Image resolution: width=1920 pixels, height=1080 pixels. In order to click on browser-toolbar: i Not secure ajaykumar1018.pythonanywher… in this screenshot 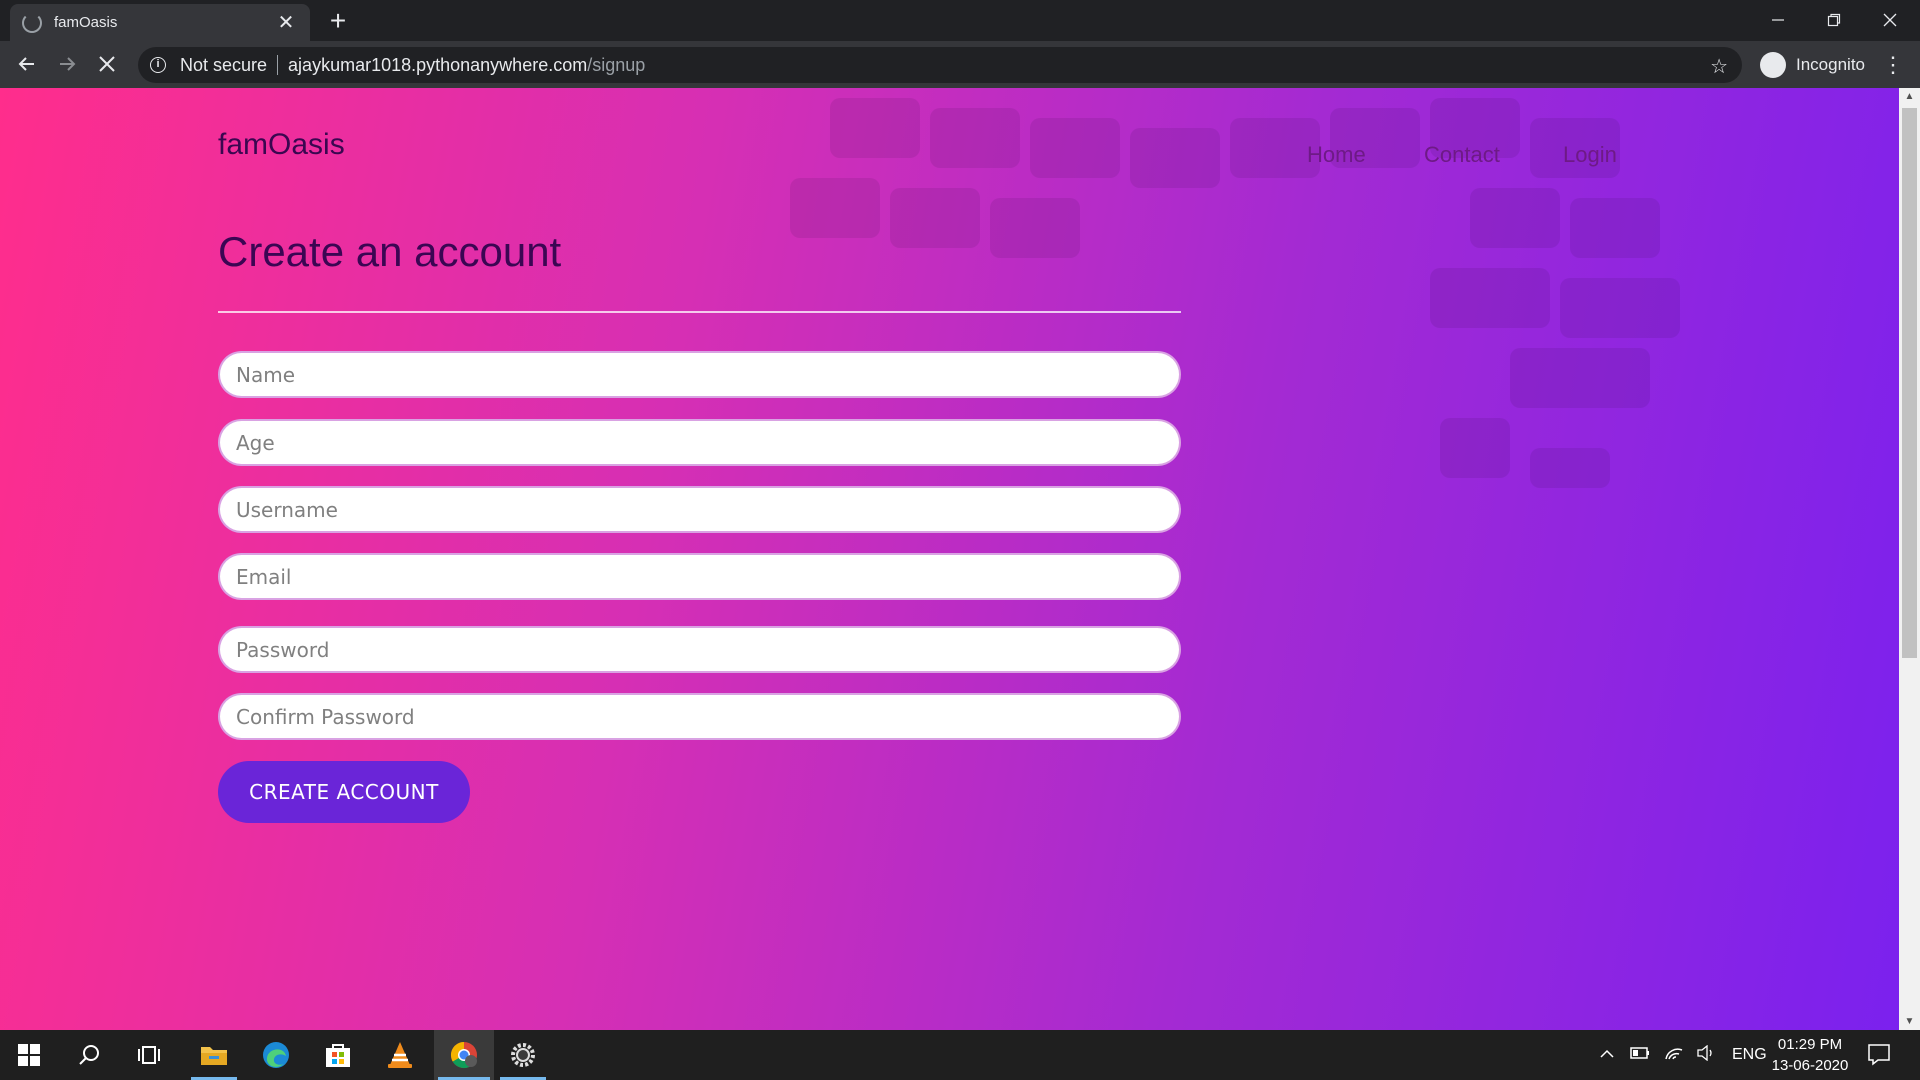, I will do `click(960, 64)`.